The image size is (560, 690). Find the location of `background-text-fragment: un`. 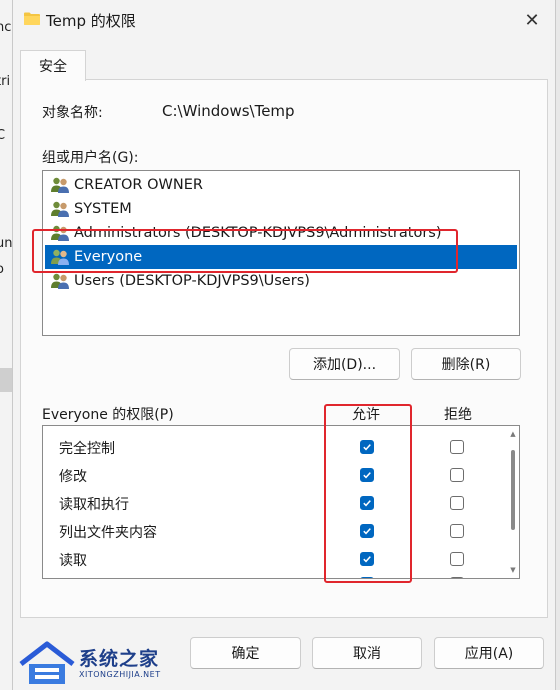

background-text-fragment: un is located at coordinates (6, 243).